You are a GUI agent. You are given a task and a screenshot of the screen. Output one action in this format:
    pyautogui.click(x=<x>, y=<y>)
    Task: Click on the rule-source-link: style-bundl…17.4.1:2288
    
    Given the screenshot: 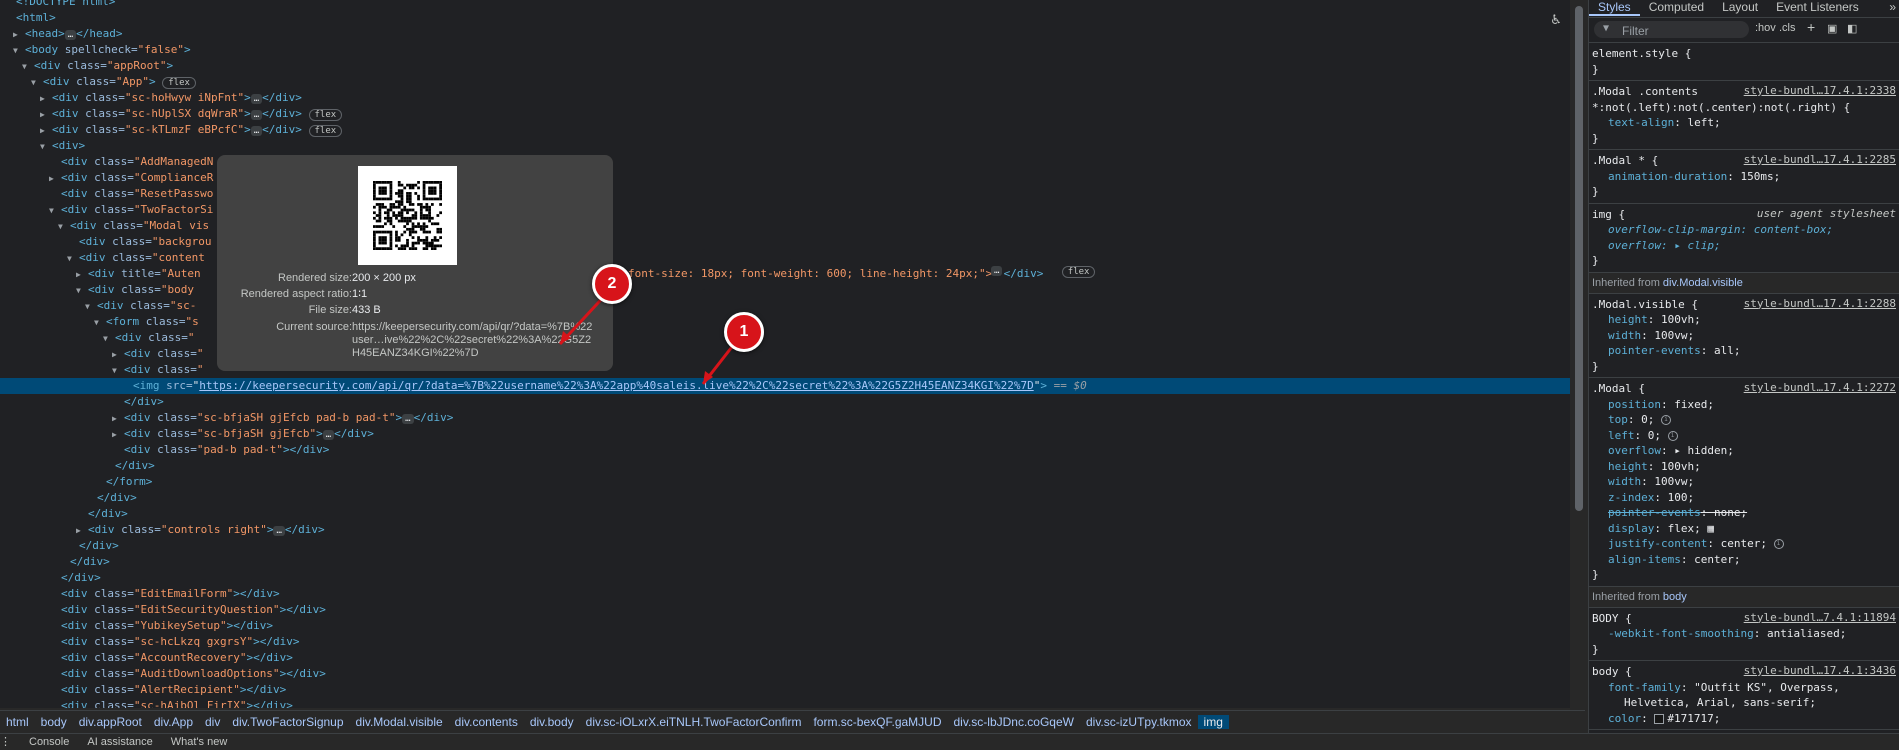 What is the action you would take?
    pyautogui.click(x=1820, y=303)
    